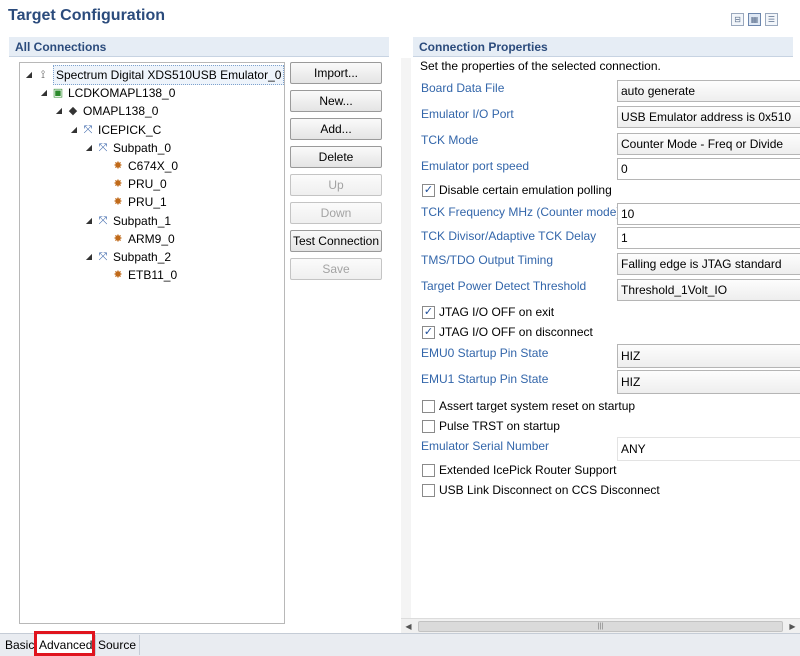 The height and width of the screenshot is (656, 800). What do you see at coordinates (428, 426) in the screenshot?
I see `pulse-trst-checkbox` at bounding box center [428, 426].